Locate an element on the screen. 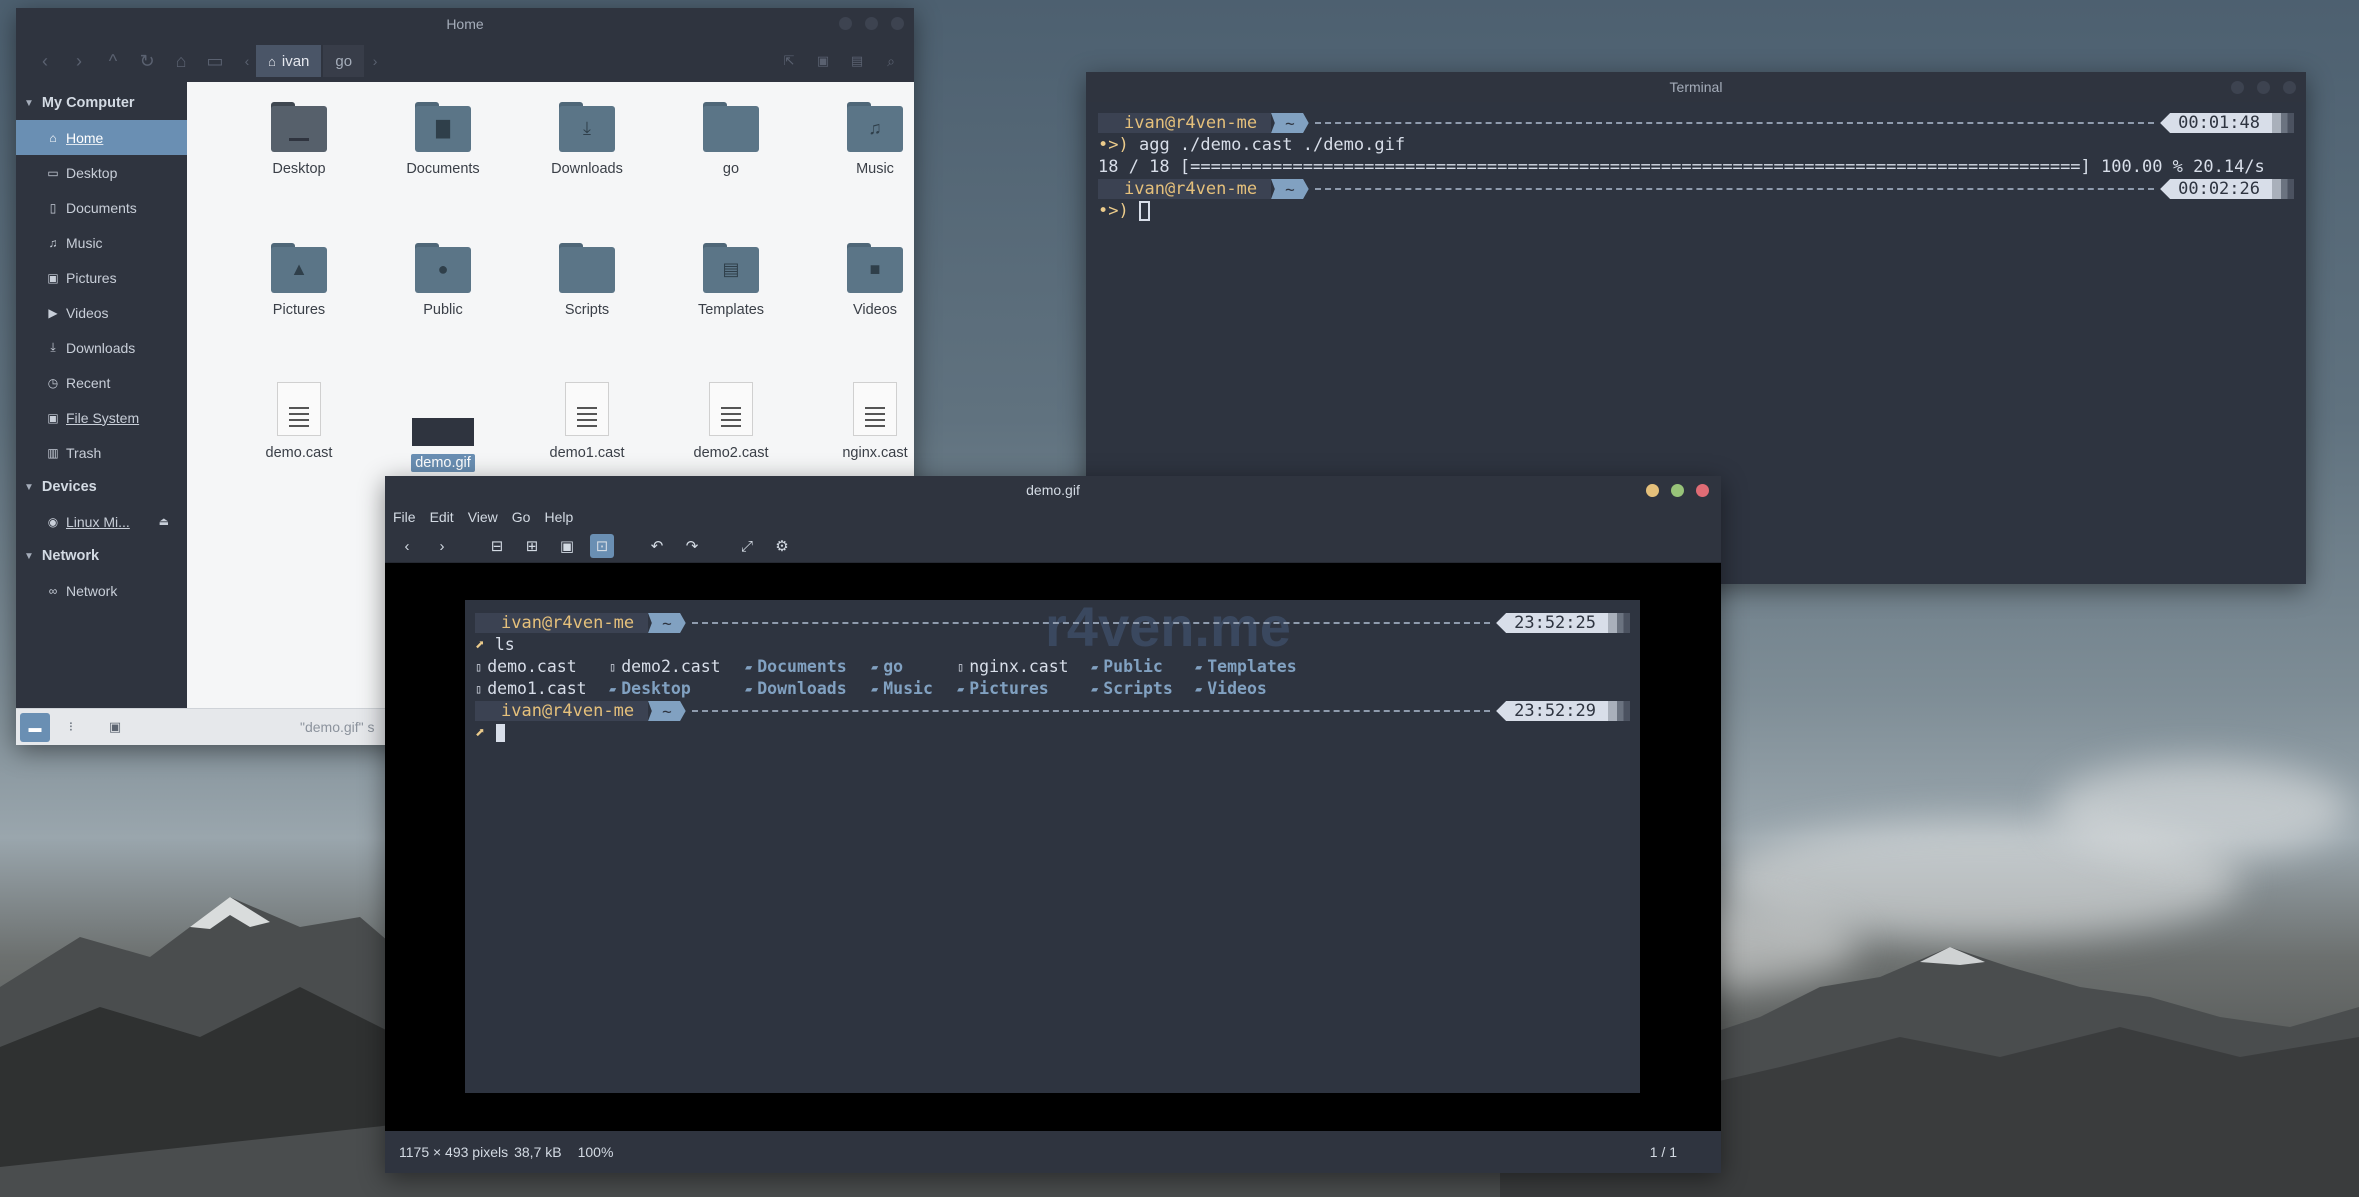  breadcrumb-ivan: ⌂ ivan is located at coordinates (289, 61).